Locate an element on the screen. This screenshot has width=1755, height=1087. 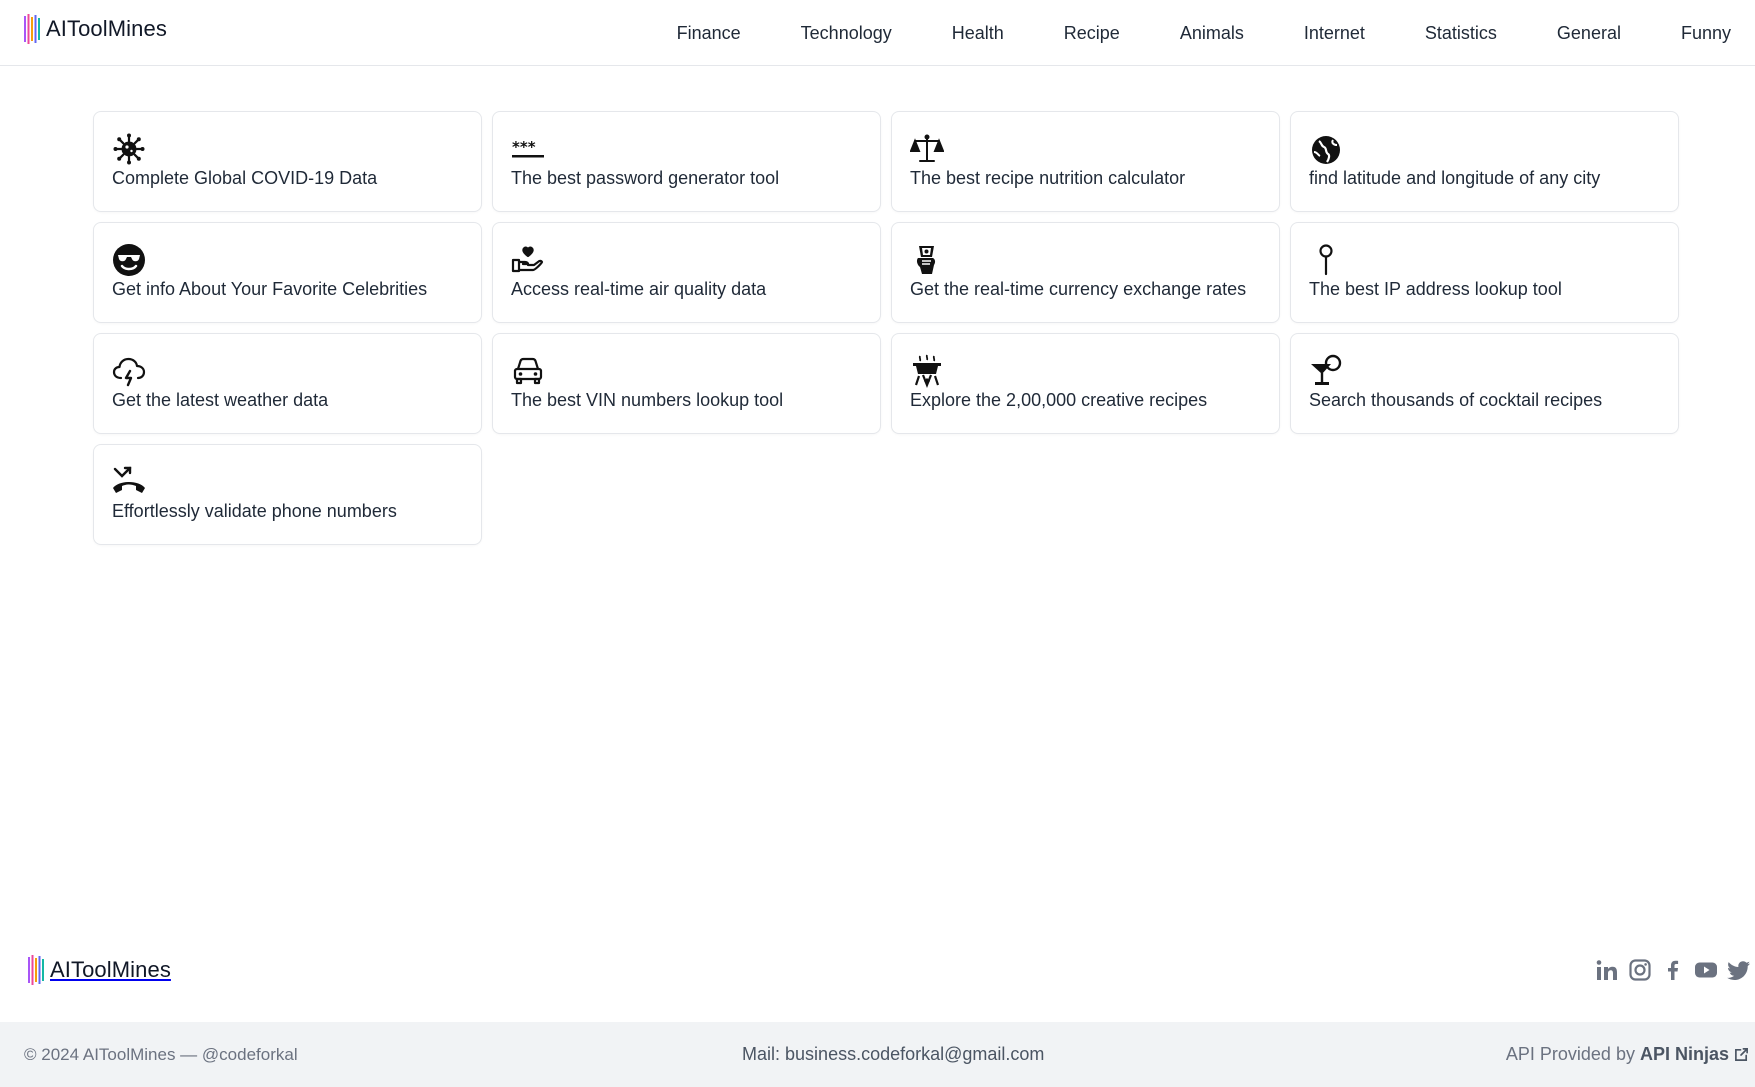
social-links is located at coordinates (1668, 970).